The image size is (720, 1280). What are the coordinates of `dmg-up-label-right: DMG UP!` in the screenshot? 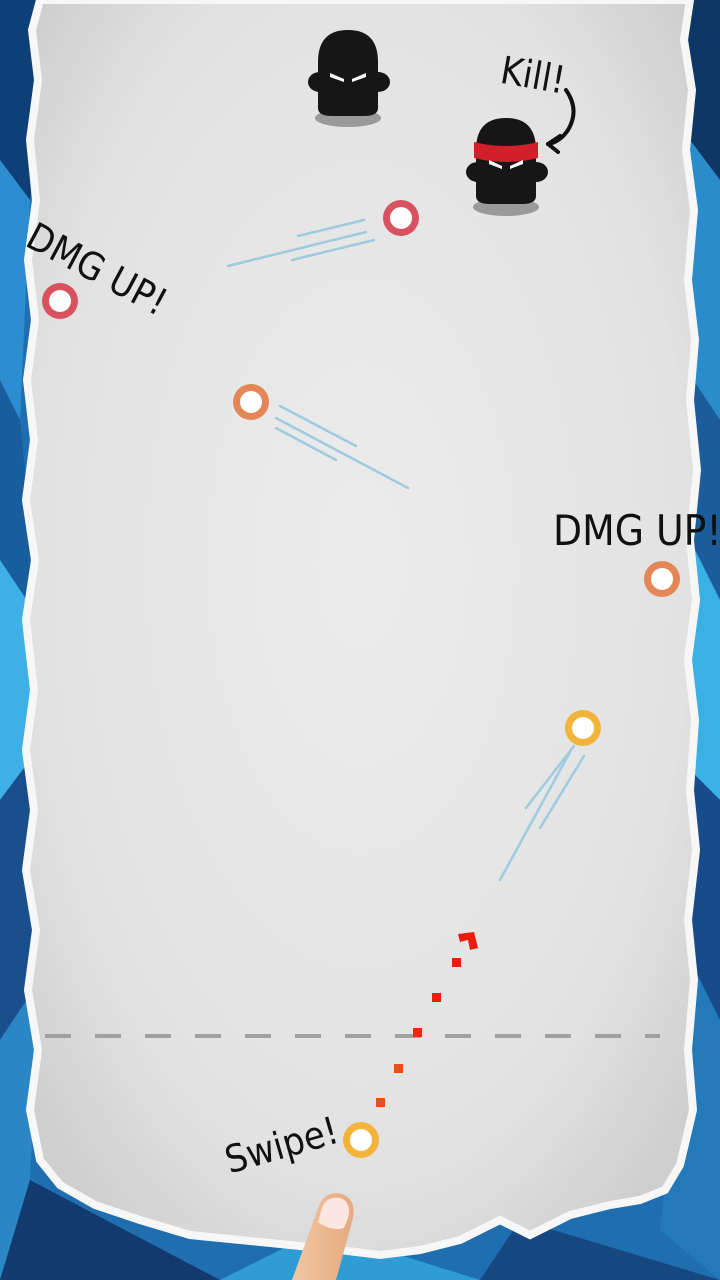 It's located at (636, 530).